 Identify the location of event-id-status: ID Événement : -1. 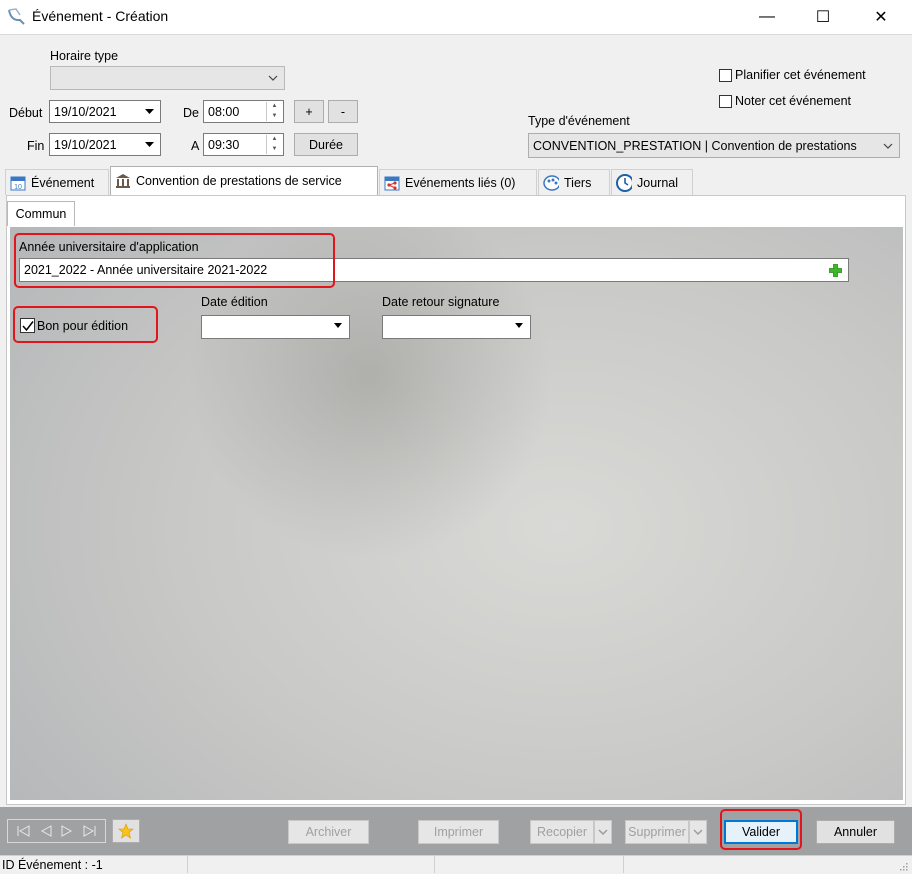
(52, 865).